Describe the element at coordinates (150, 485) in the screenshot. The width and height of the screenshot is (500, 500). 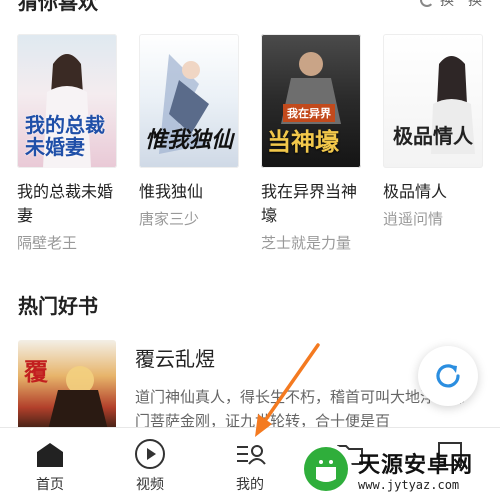
I see `tab-label: 视频` at that location.